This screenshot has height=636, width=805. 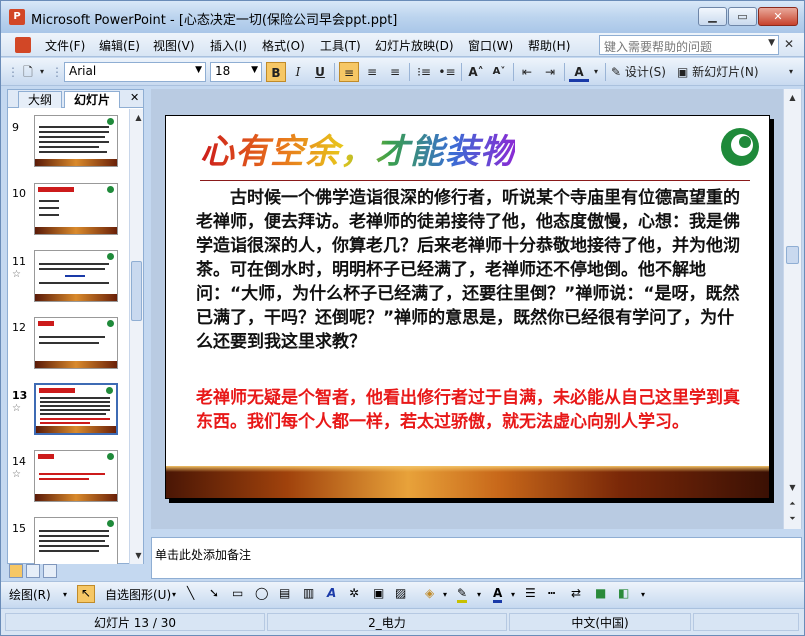 I want to click on dash-style-icon: ┅, so click(x=551, y=593).